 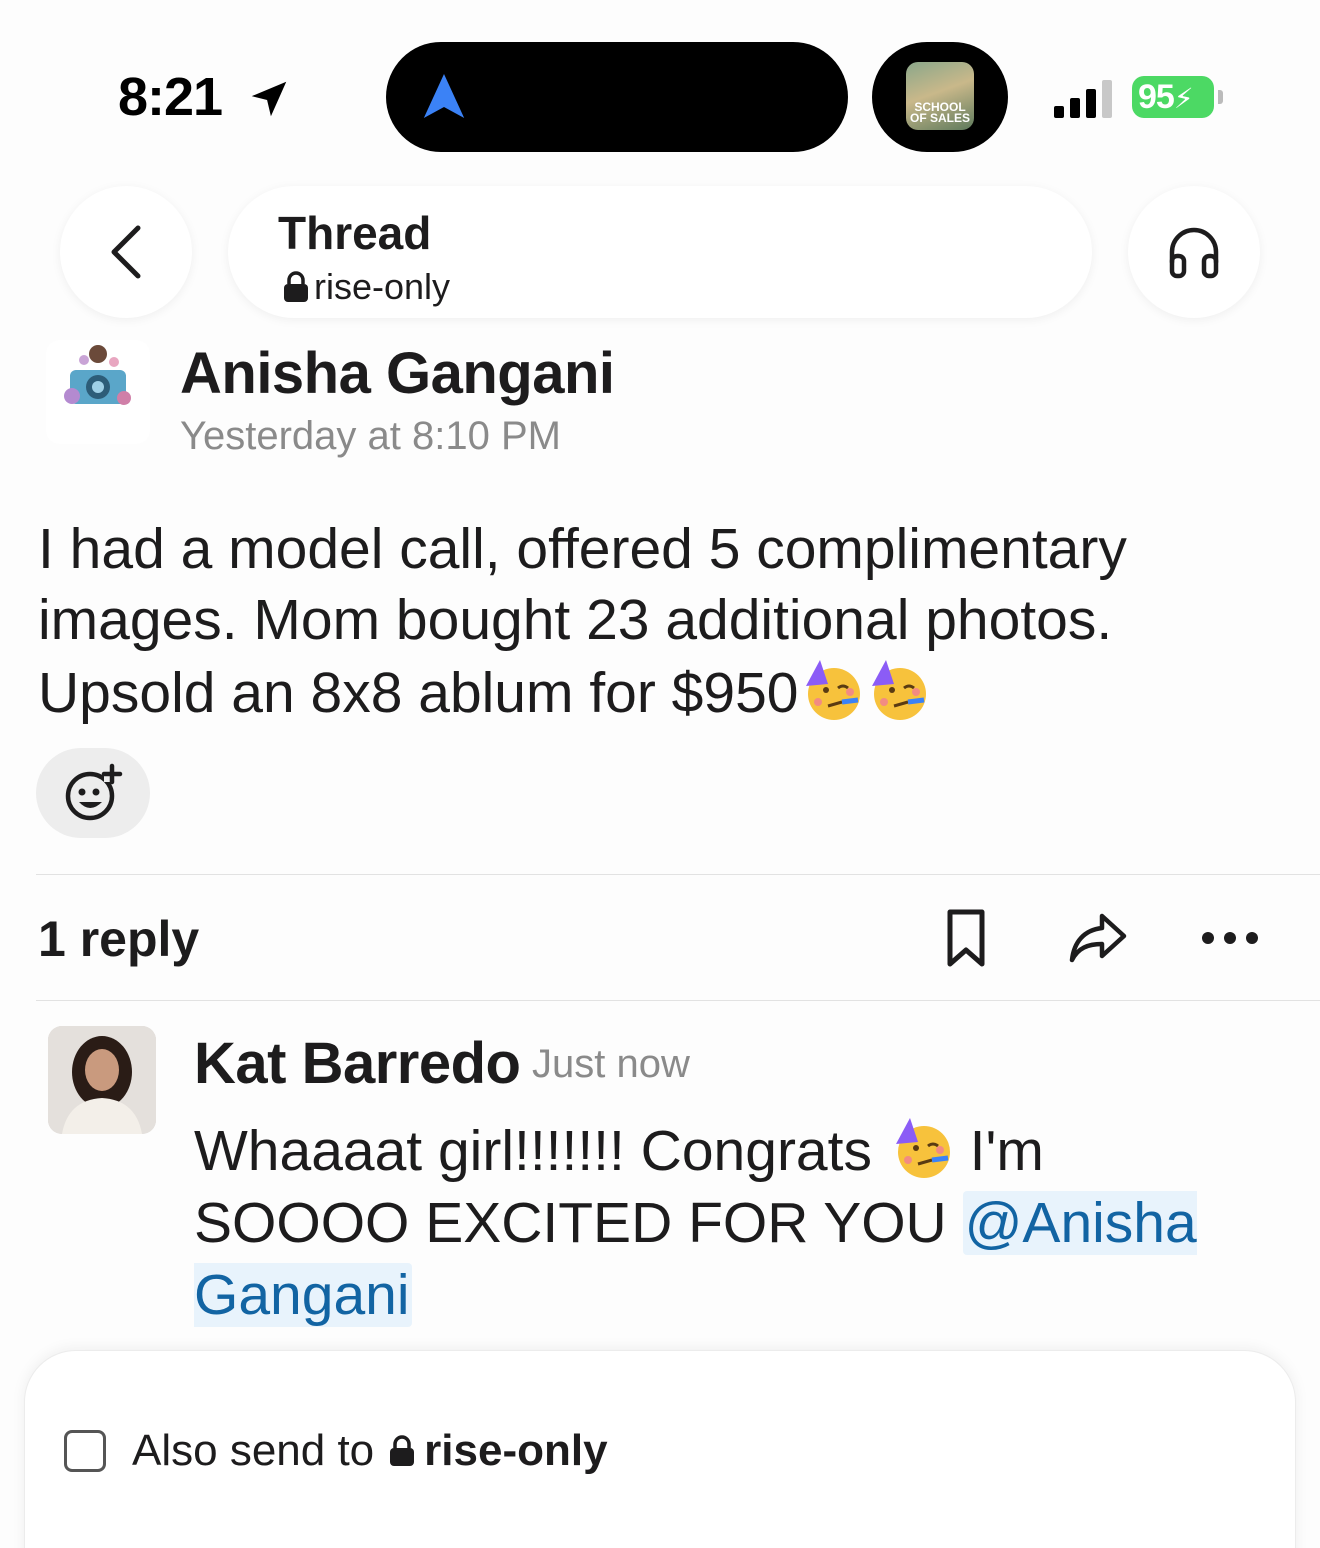 I want to click on also-send-channel: rise-only, so click(x=498, y=1451).